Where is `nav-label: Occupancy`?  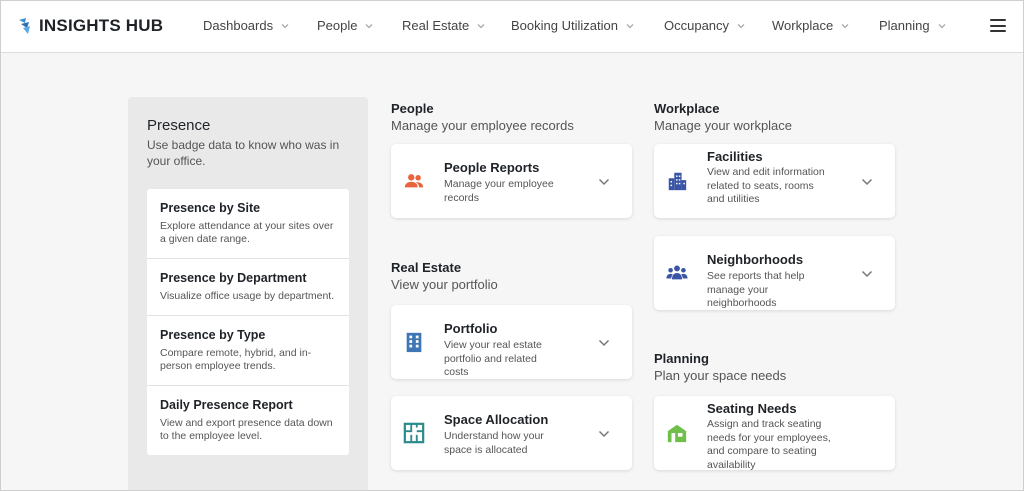 nav-label: Occupancy is located at coordinates (697, 25).